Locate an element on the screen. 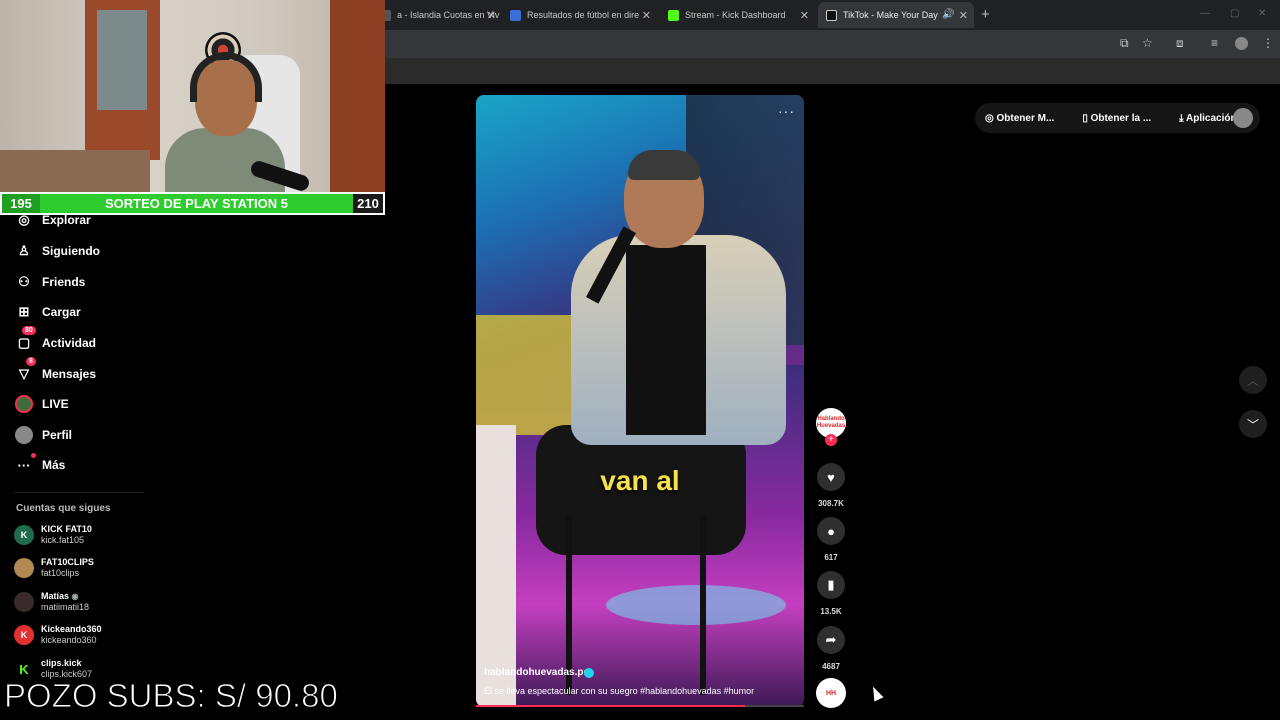 This screenshot has height=720, width=1280. divider is located at coordinates (79, 492).